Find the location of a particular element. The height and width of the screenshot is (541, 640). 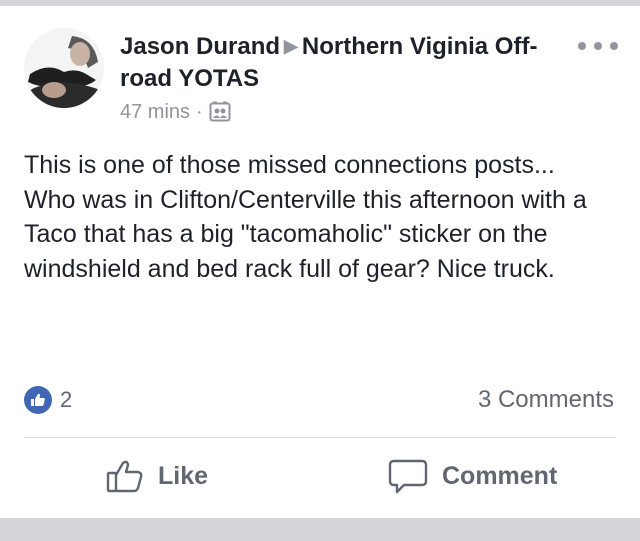

post-meta: 47 mins · is located at coordinates (345, 112).